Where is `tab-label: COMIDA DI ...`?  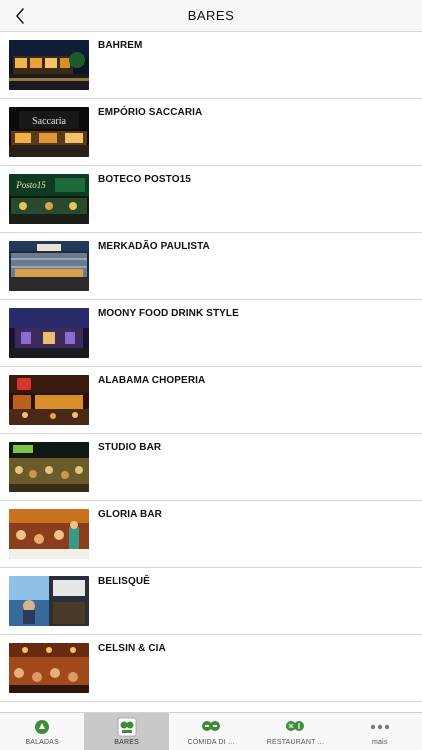 tab-label: COMIDA DI ... is located at coordinates (211, 742).